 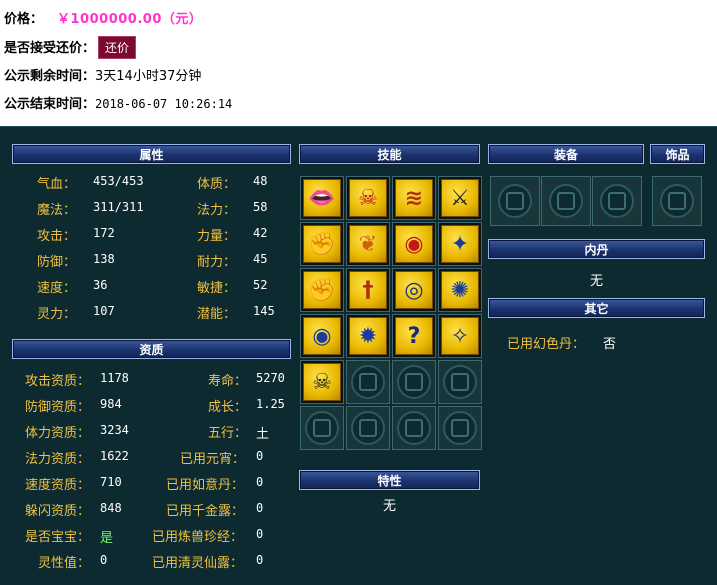 What do you see at coordinates (677, 154) in the screenshot?
I see `ornament-header: 饰品` at bounding box center [677, 154].